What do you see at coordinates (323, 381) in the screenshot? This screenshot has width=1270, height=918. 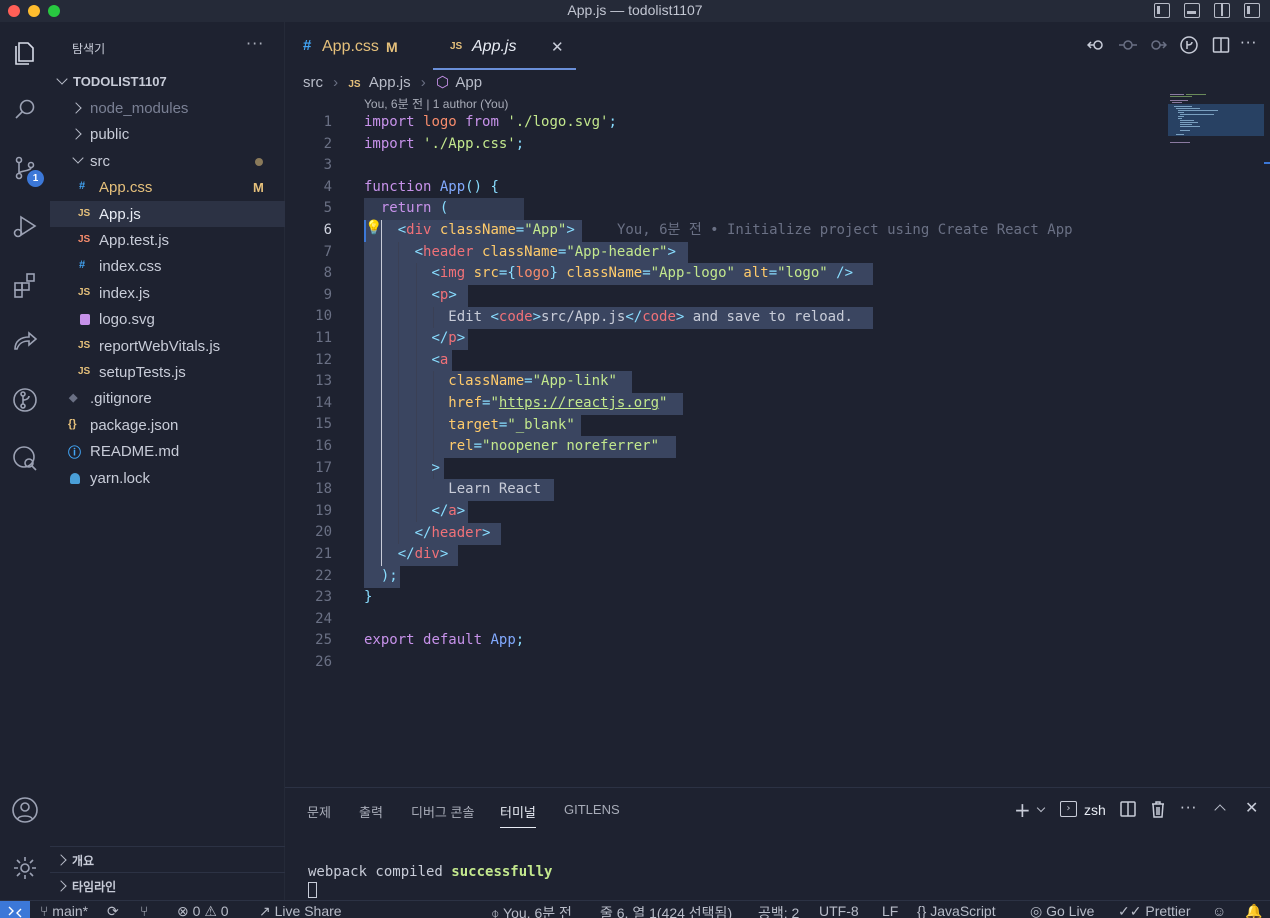 I see `line-number: 13` at bounding box center [323, 381].